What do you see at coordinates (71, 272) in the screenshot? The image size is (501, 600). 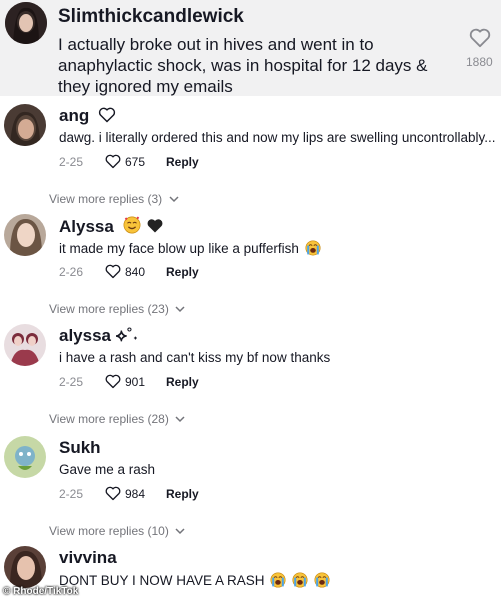 I see `comment-date: 2-26` at bounding box center [71, 272].